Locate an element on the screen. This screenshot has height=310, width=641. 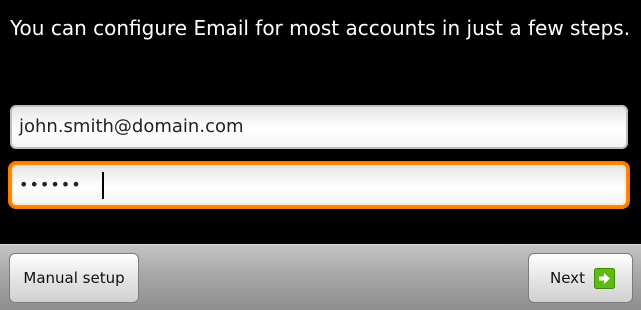
password-field: •••••• is located at coordinates (319, 185).